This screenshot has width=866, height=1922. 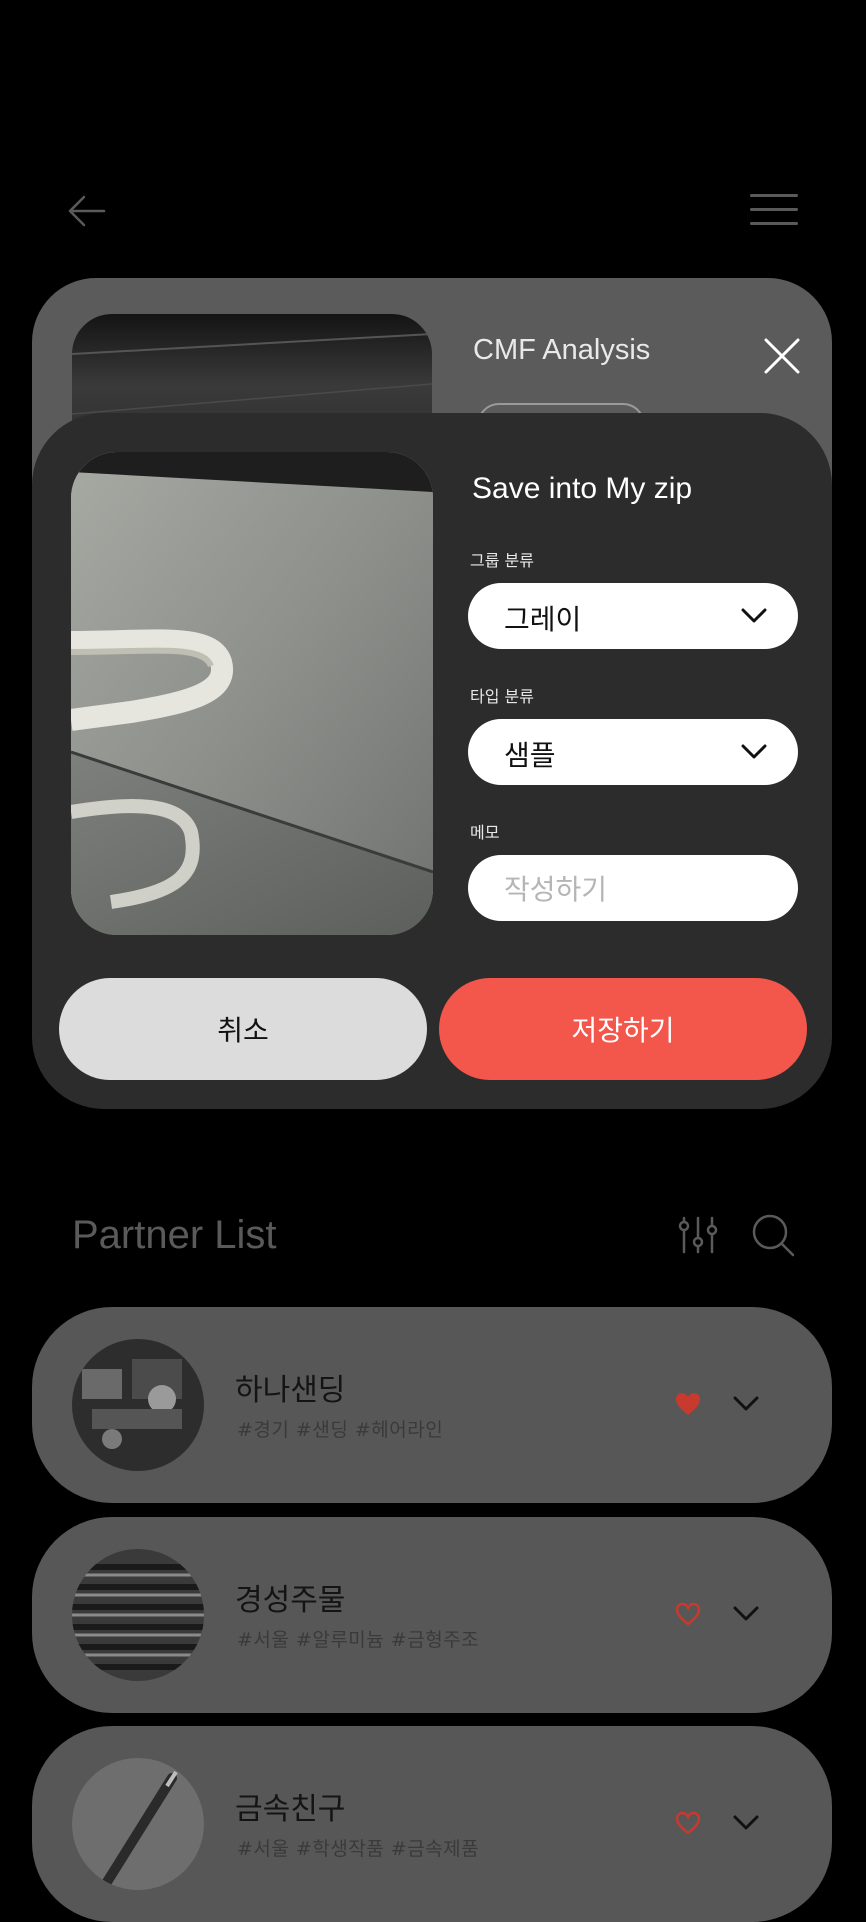 I want to click on memo-input, so click(x=639, y=889).